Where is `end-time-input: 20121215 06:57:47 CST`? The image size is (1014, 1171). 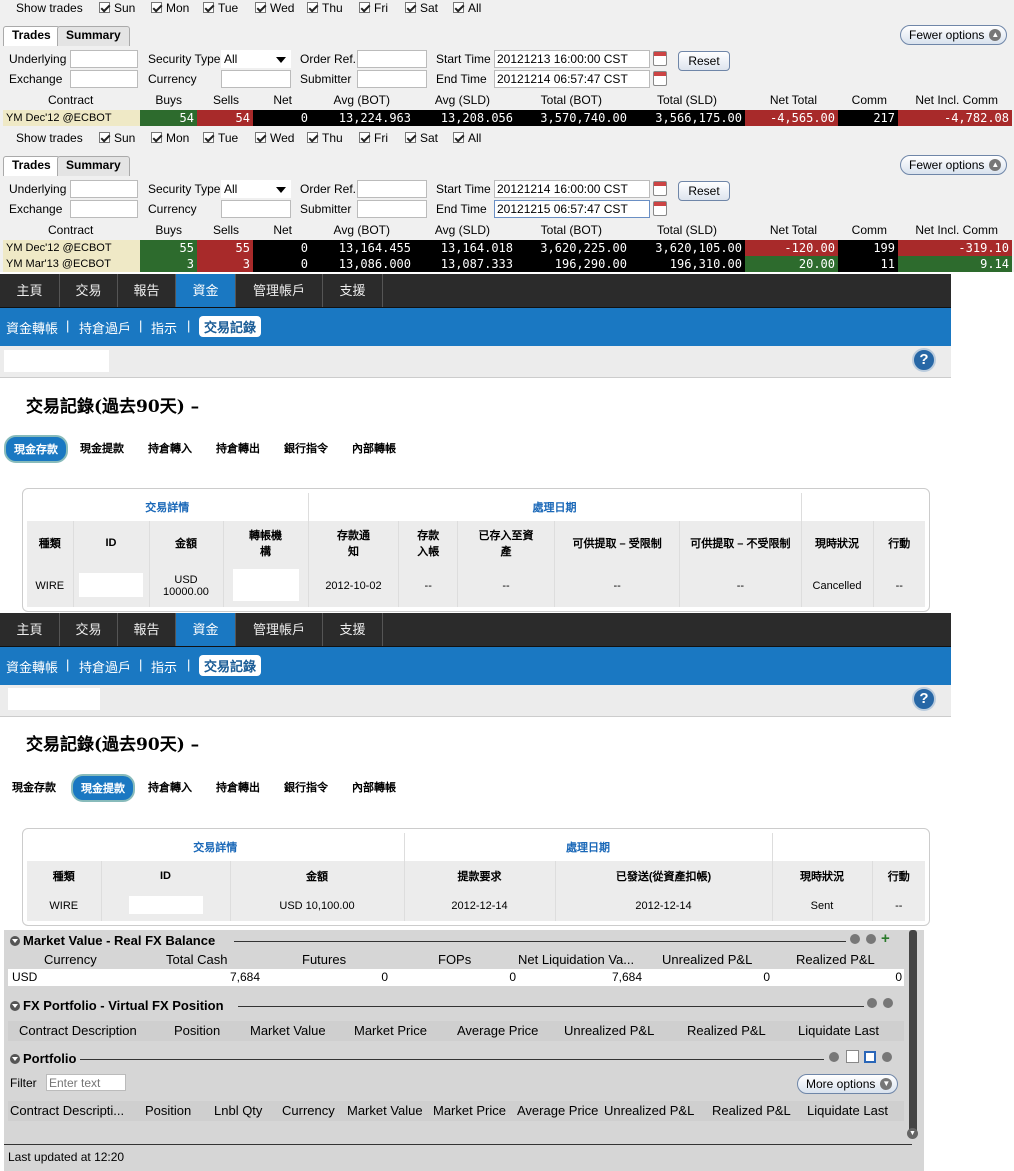 end-time-input: 20121215 06:57:47 CST is located at coordinates (572, 209).